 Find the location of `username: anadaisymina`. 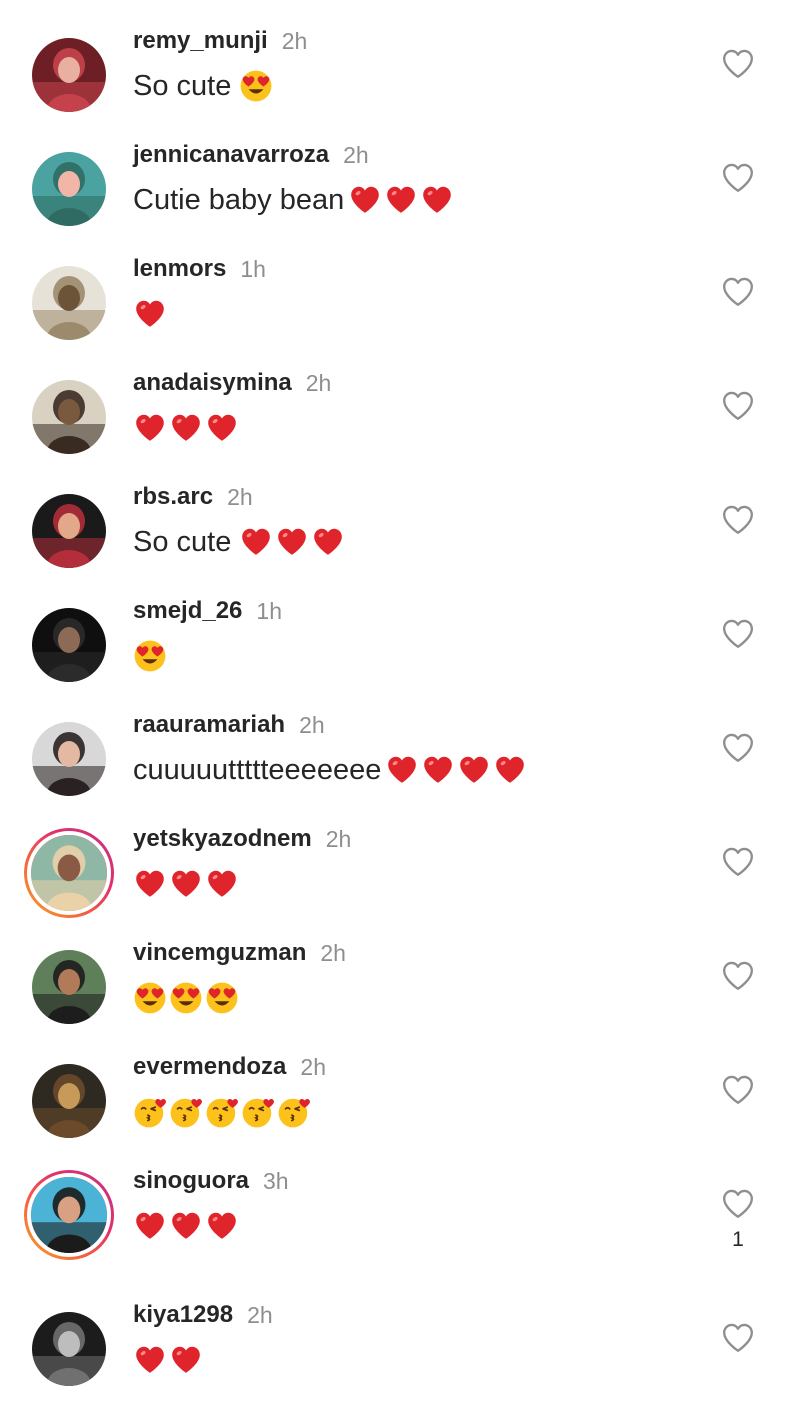

username: anadaisymina is located at coordinates (212, 383).